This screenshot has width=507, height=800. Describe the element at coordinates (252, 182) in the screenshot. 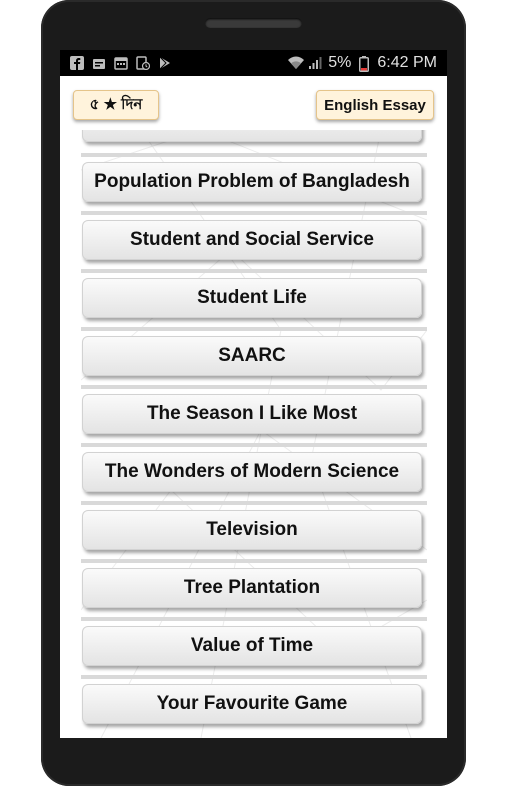

I see `essay-item: Population Problem of Bangladesh` at that location.